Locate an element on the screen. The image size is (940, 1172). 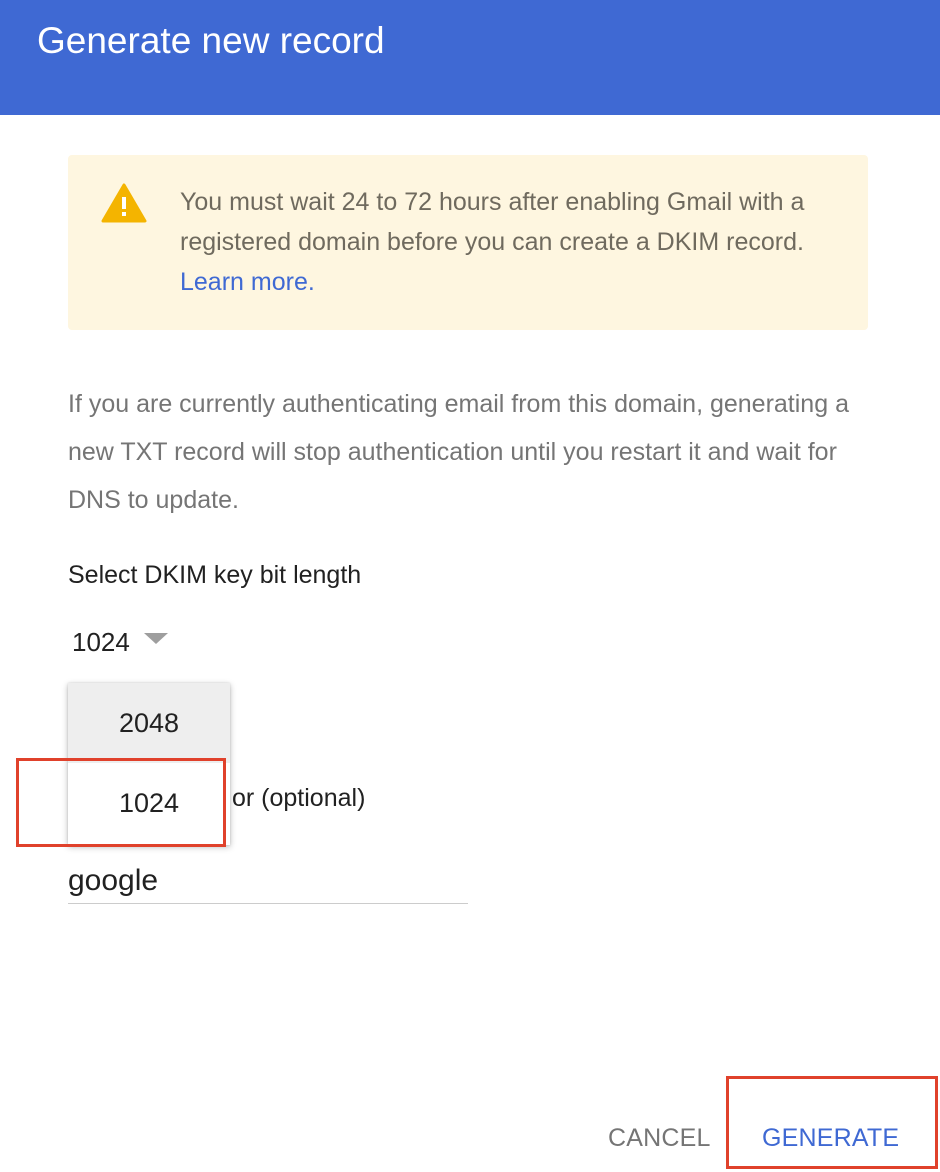
generate-button: GENERATE is located at coordinates (830, 1138).